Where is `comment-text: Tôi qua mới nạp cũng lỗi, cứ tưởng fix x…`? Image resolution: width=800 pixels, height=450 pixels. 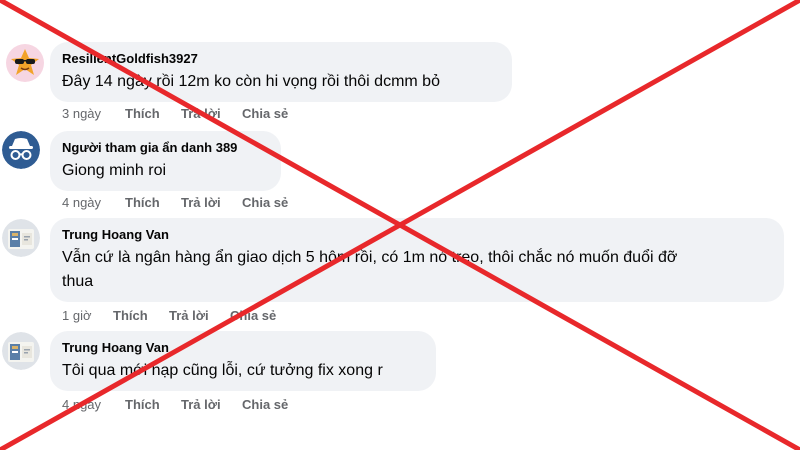 comment-text: Tôi qua mới nạp cũng lỗi, cứ tưởng fix x… is located at coordinates (222, 370).